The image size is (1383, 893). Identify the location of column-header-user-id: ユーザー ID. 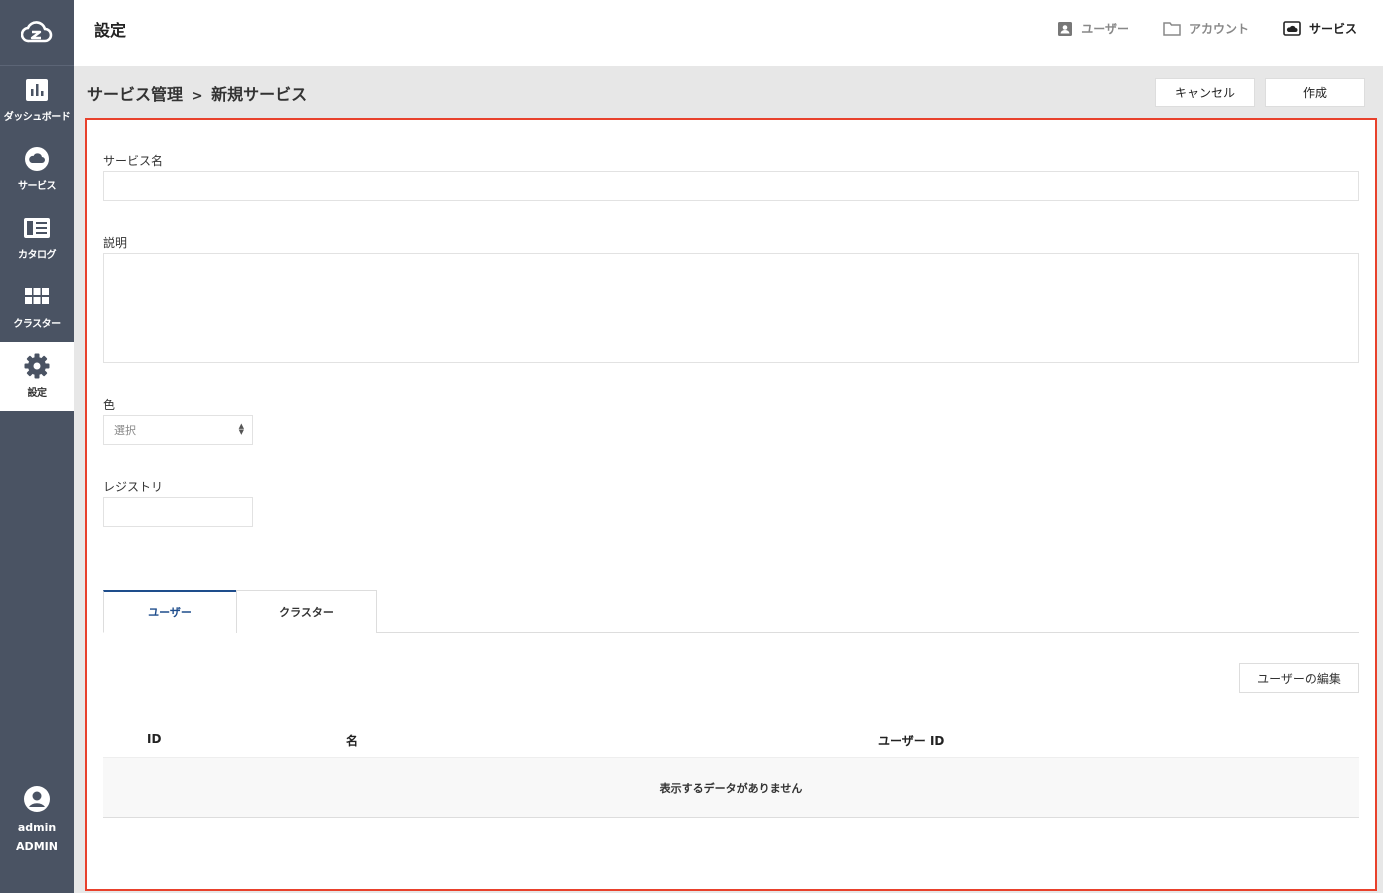
(911, 740).